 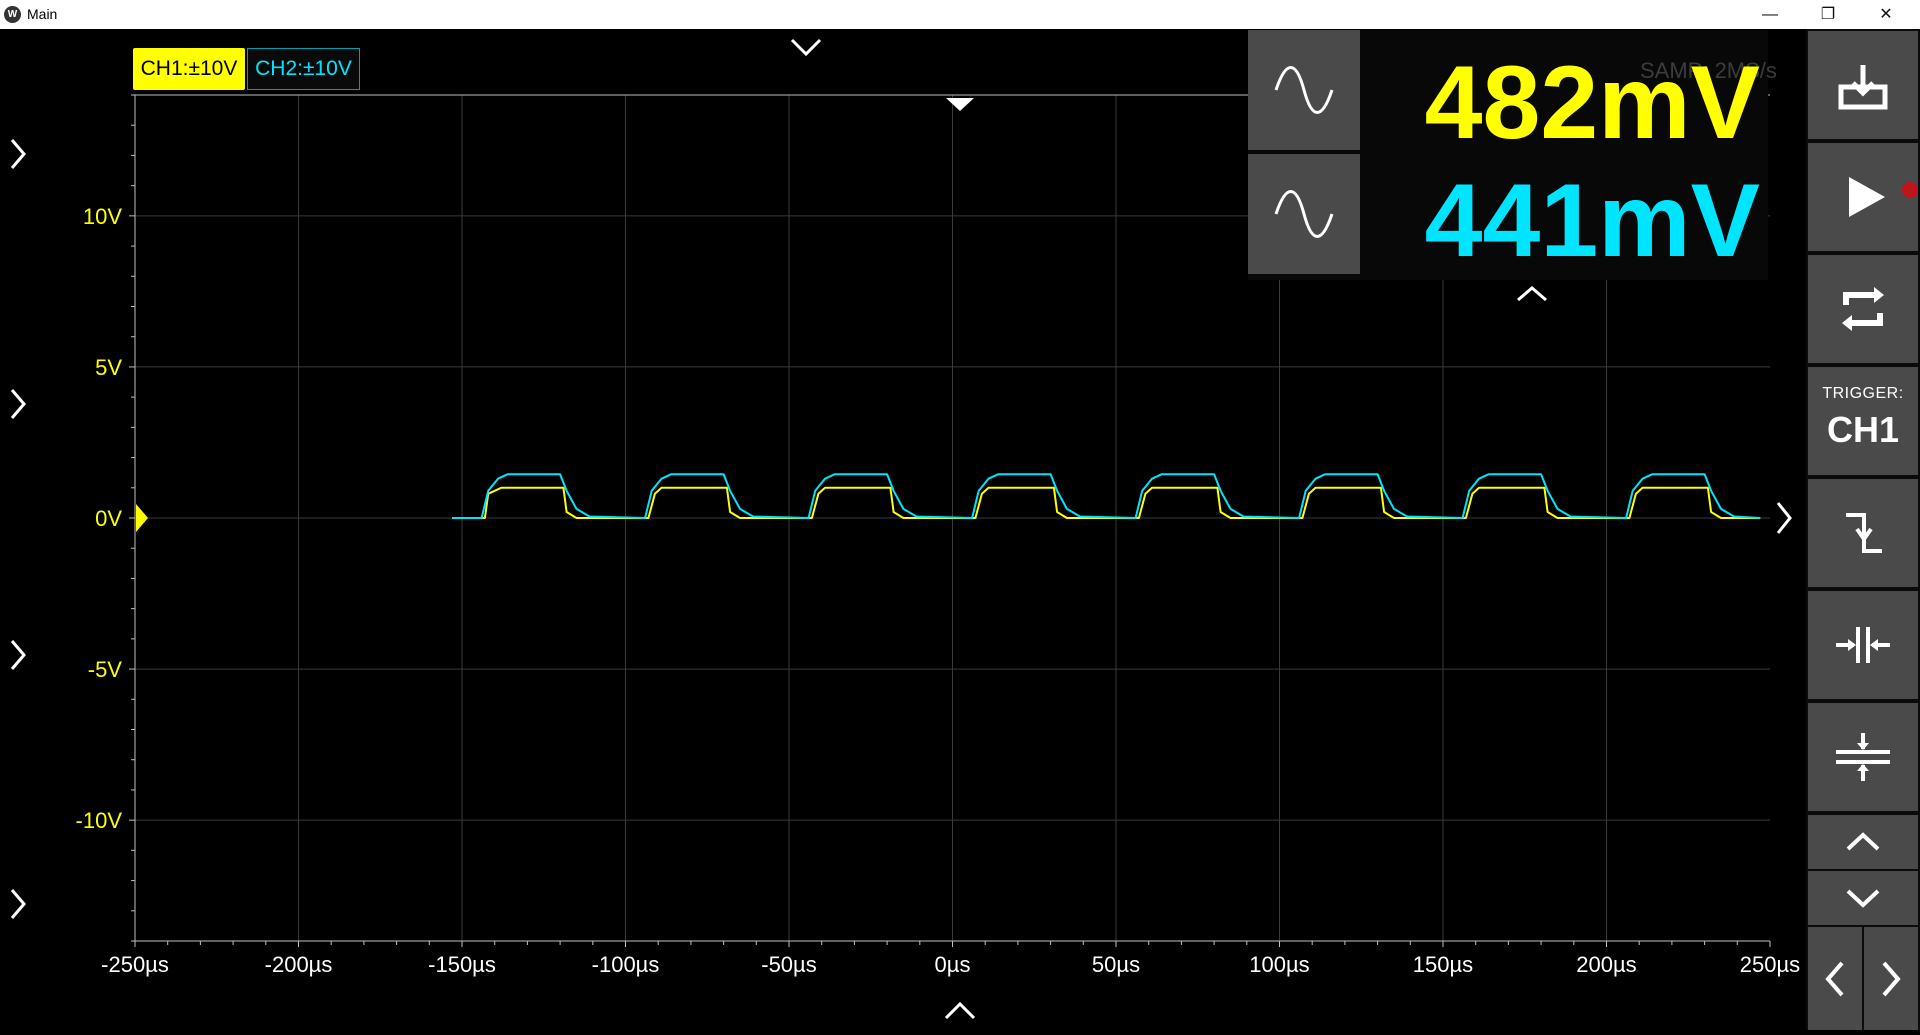 I want to click on falling-edge-icon, so click(x=1864, y=533).